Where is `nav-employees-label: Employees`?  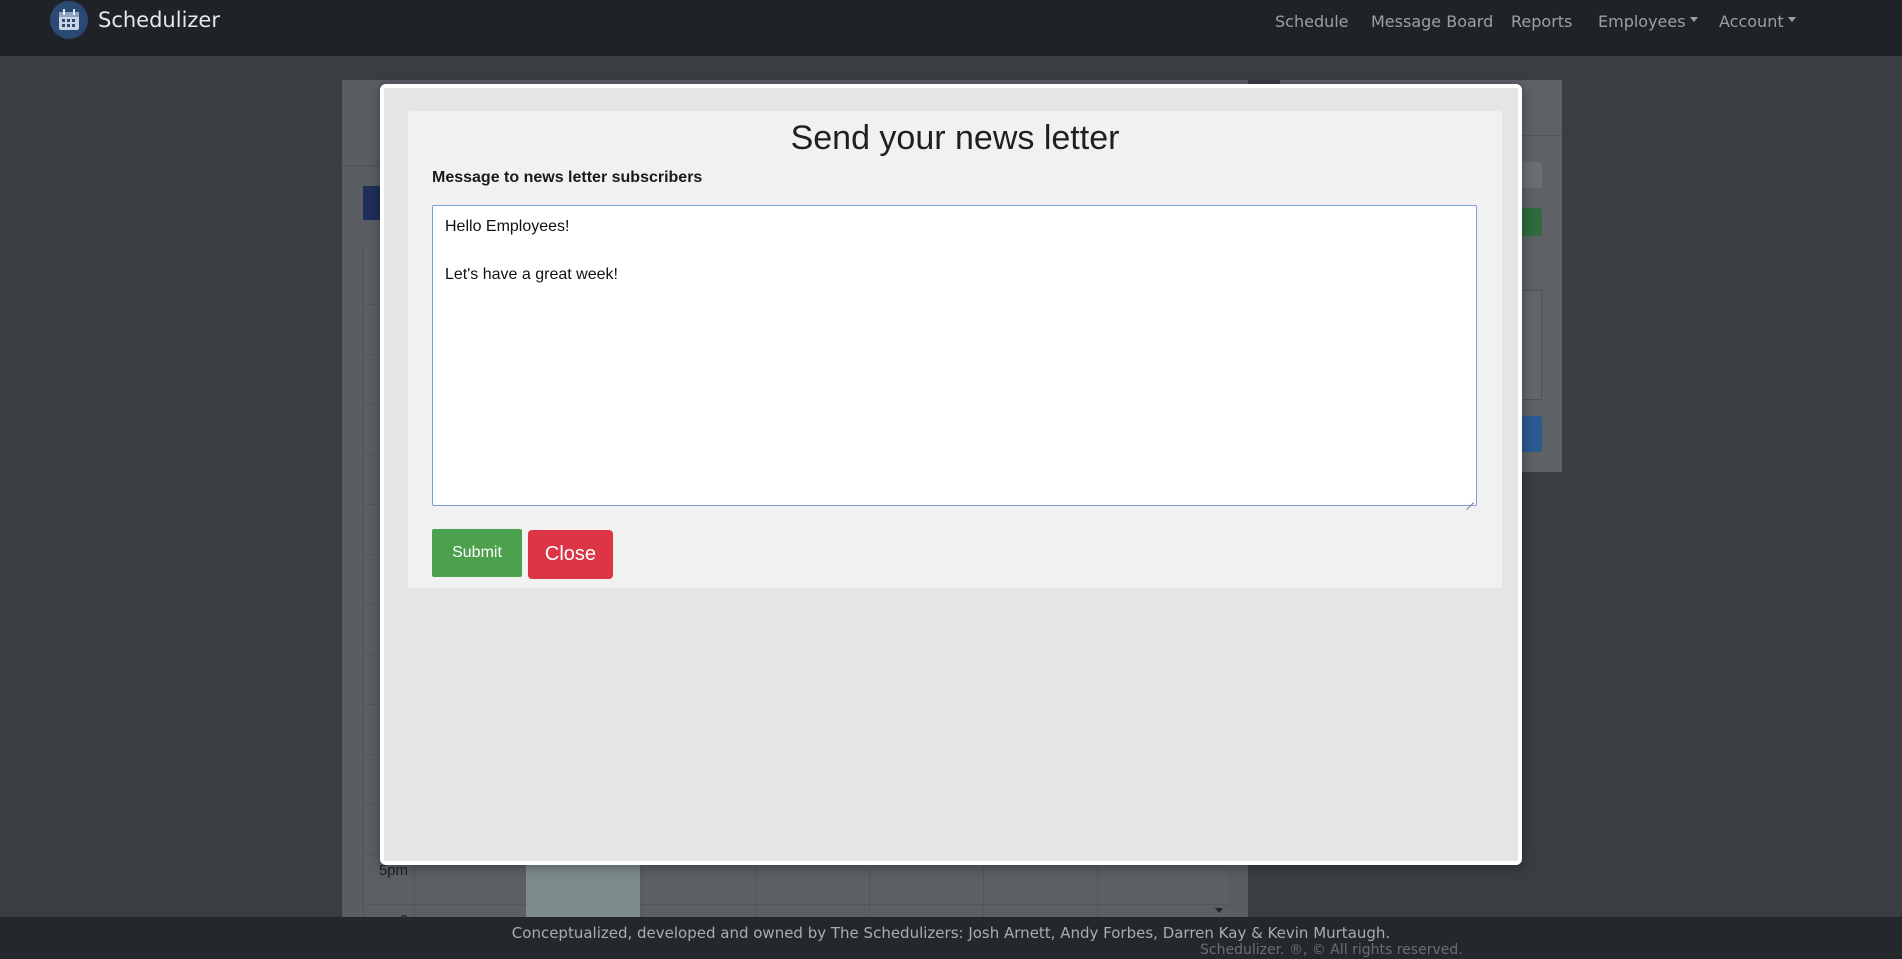 nav-employees-label: Employees is located at coordinates (1642, 21).